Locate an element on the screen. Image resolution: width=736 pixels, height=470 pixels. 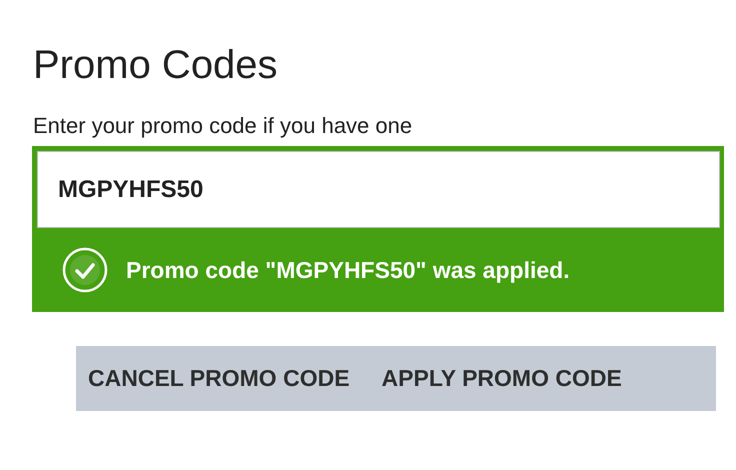
check-circle-icon is located at coordinates (85, 270).